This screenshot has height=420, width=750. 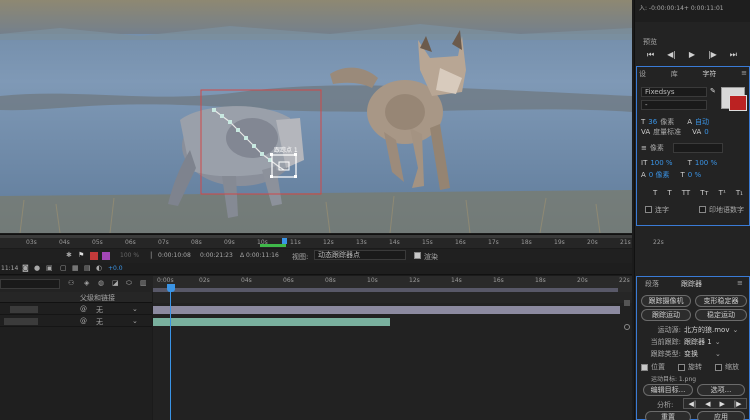 What do you see at coordinates (71, 283) in the screenshot?
I see `shy-icon: ⚇` at bounding box center [71, 283].